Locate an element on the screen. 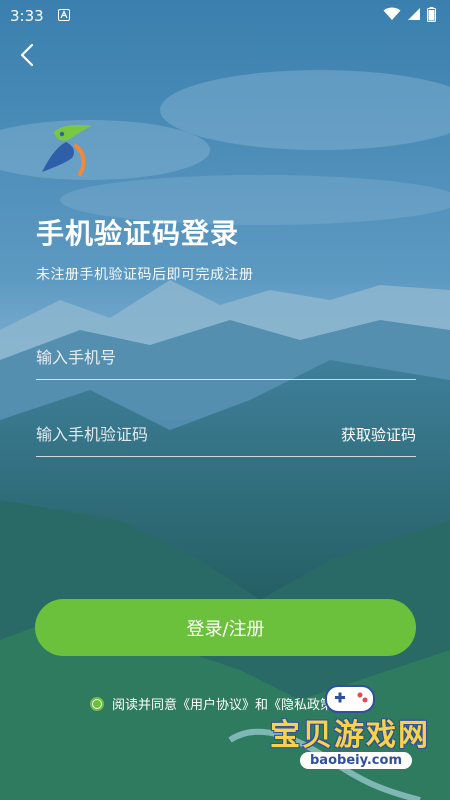 The image size is (450, 800). battery-icon is located at coordinates (431, 16).